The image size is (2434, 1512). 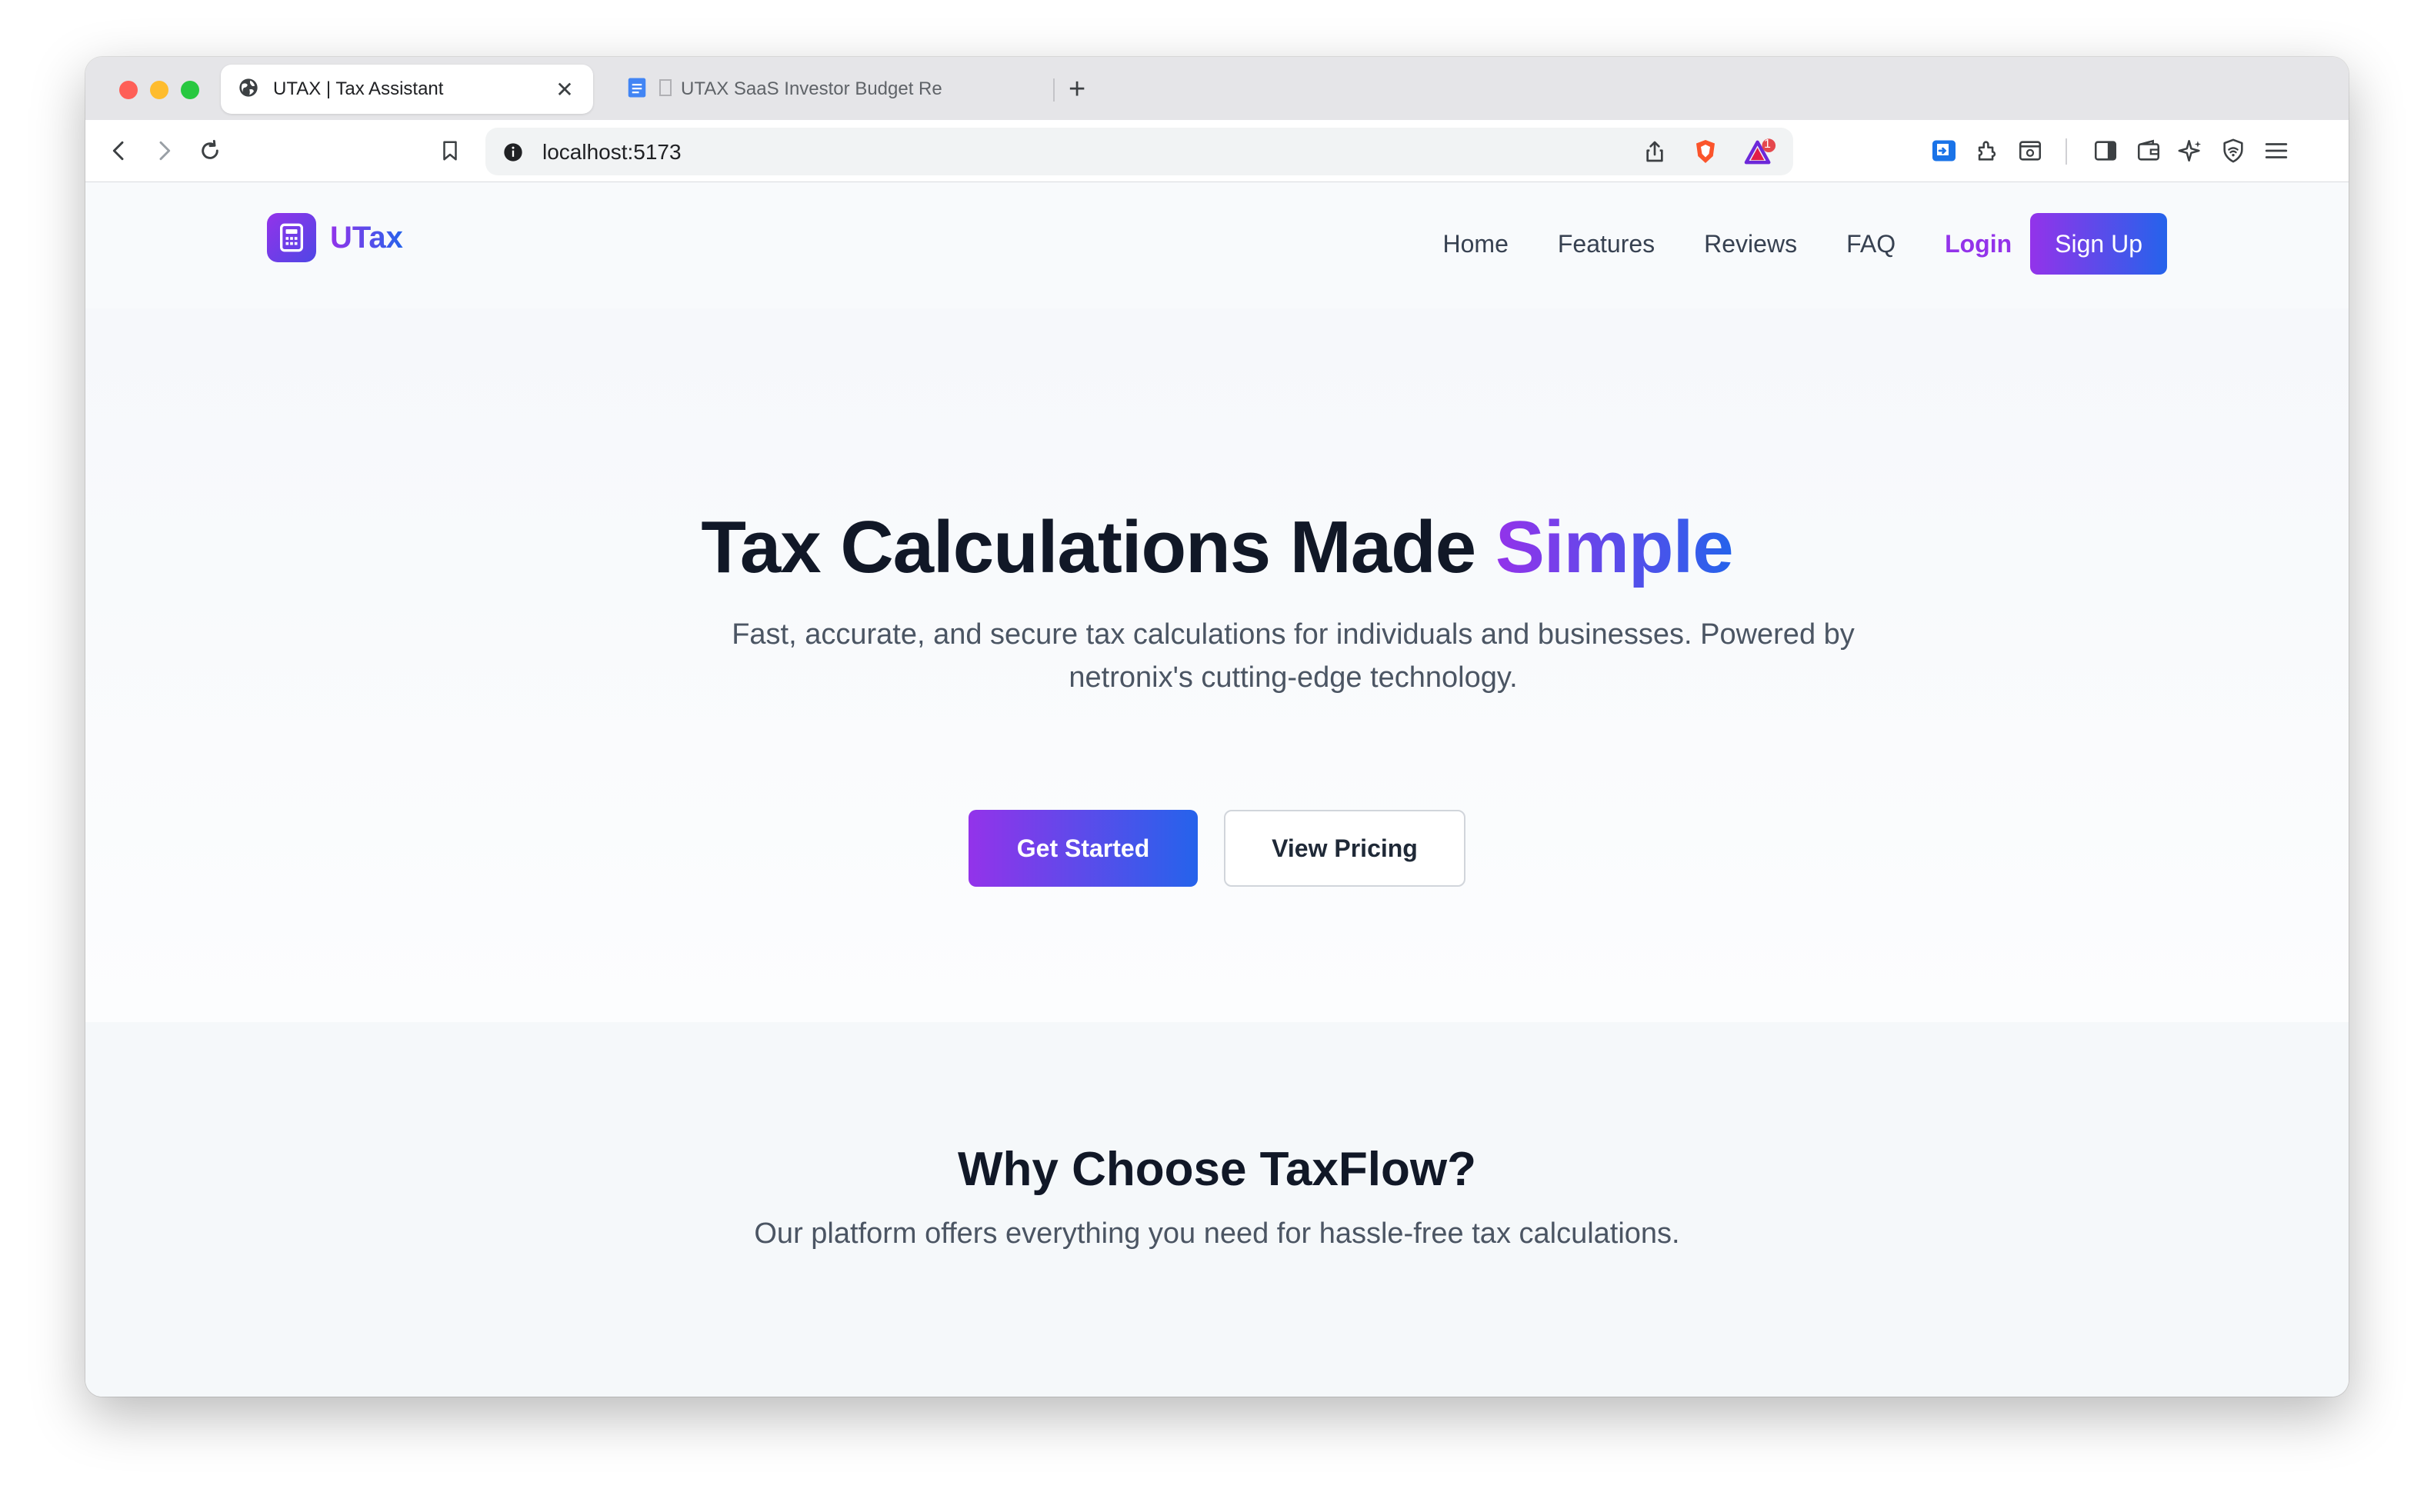 What do you see at coordinates (1098, 547) in the screenshot?
I see `hero-title-main: Tax Calculations Made` at bounding box center [1098, 547].